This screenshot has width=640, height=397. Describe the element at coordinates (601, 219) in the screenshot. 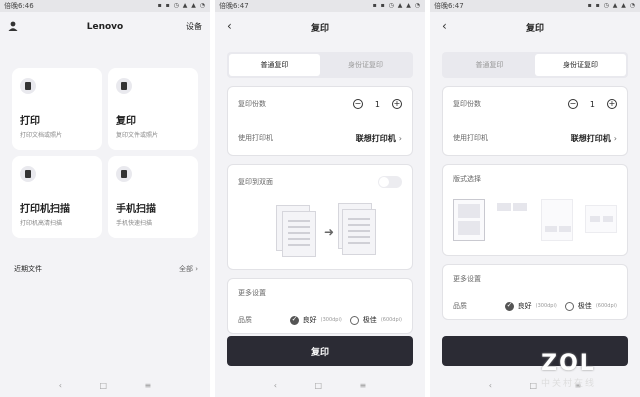

I see `layout-option-small` at that location.